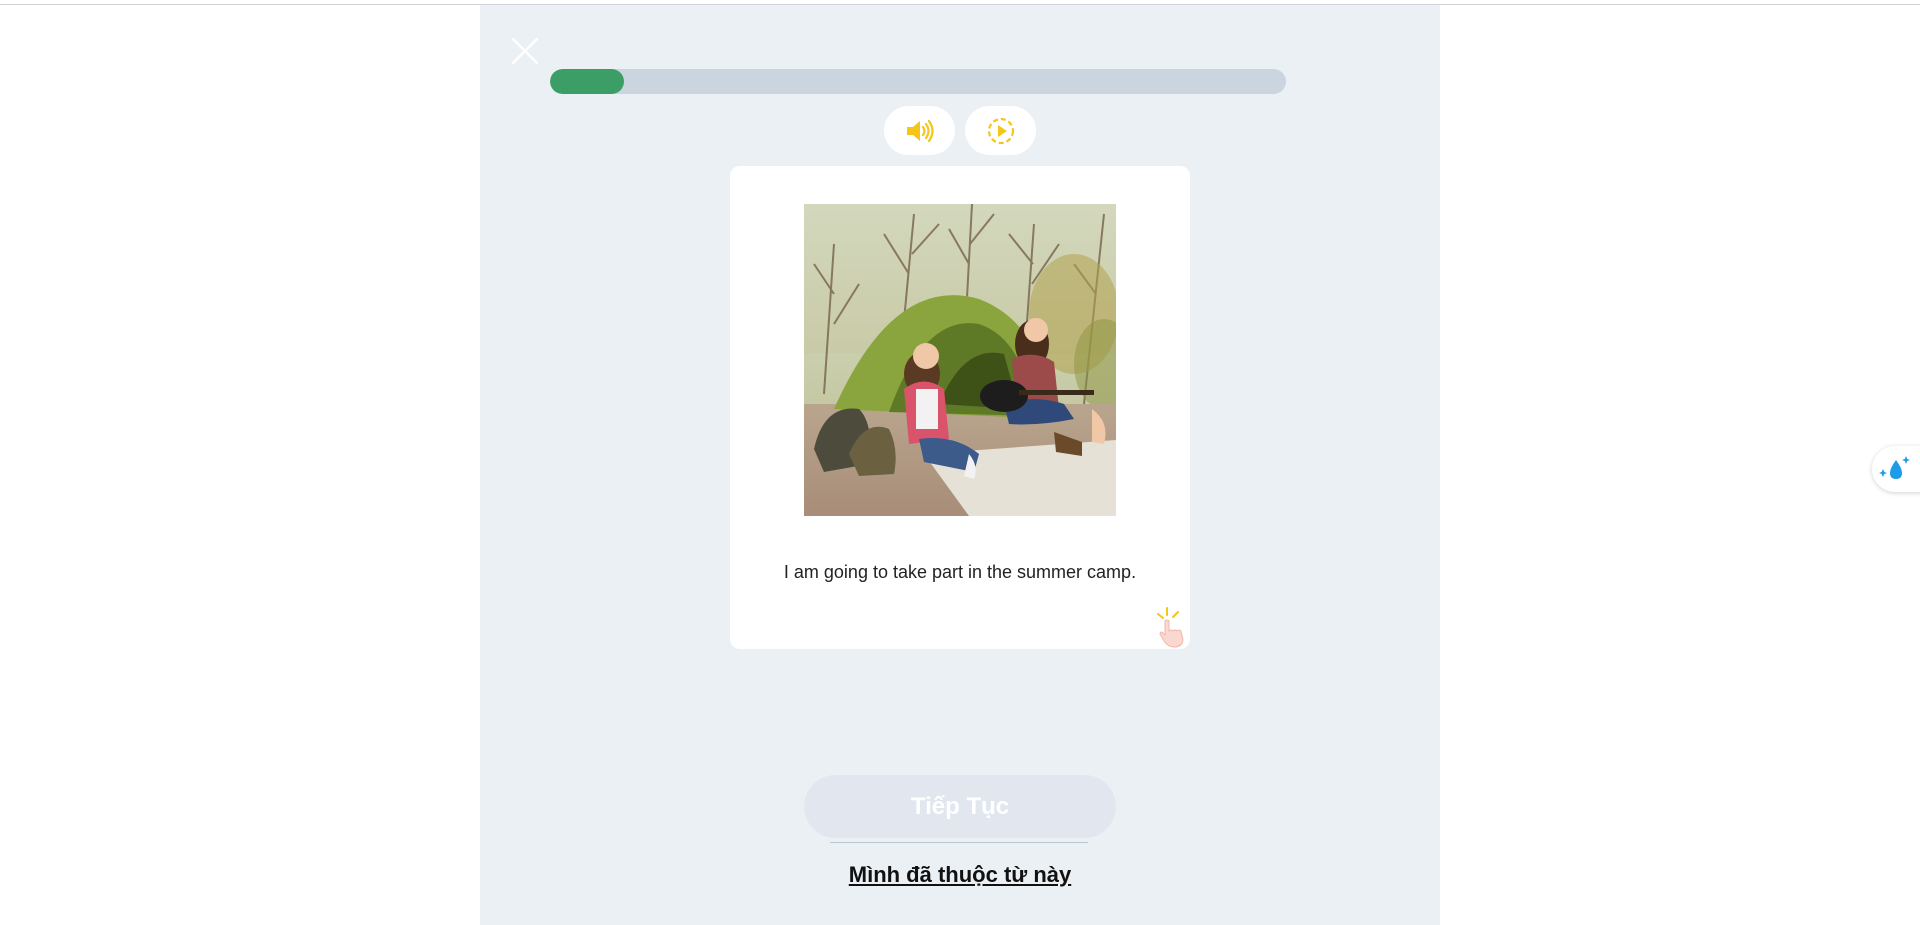  Describe the element at coordinates (960, 360) in the screenshot. I see `flashcard-image` at that location.